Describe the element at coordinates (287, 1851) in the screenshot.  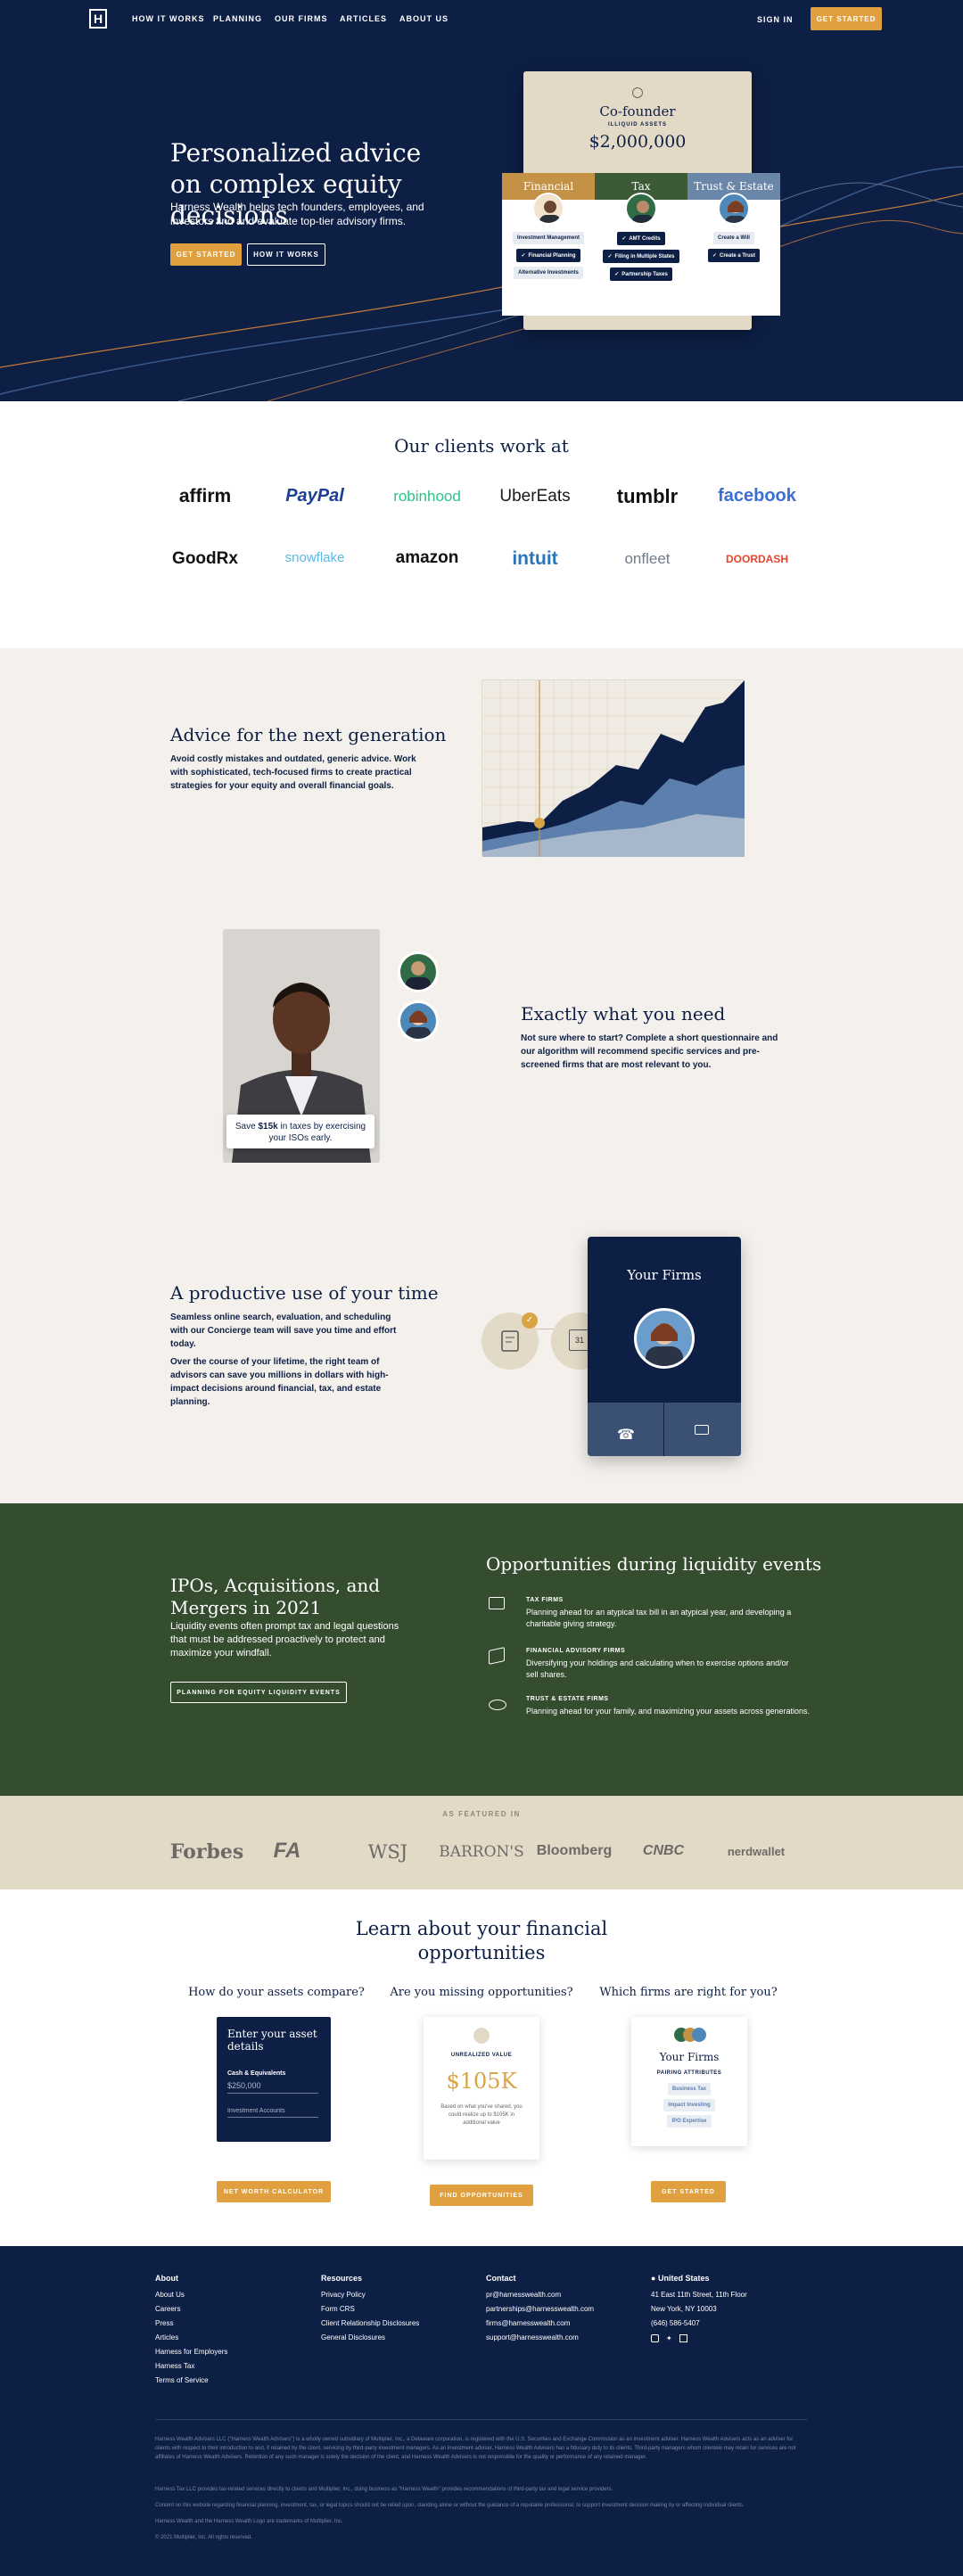
I see `logo-fa-magazine: FA` at that location.